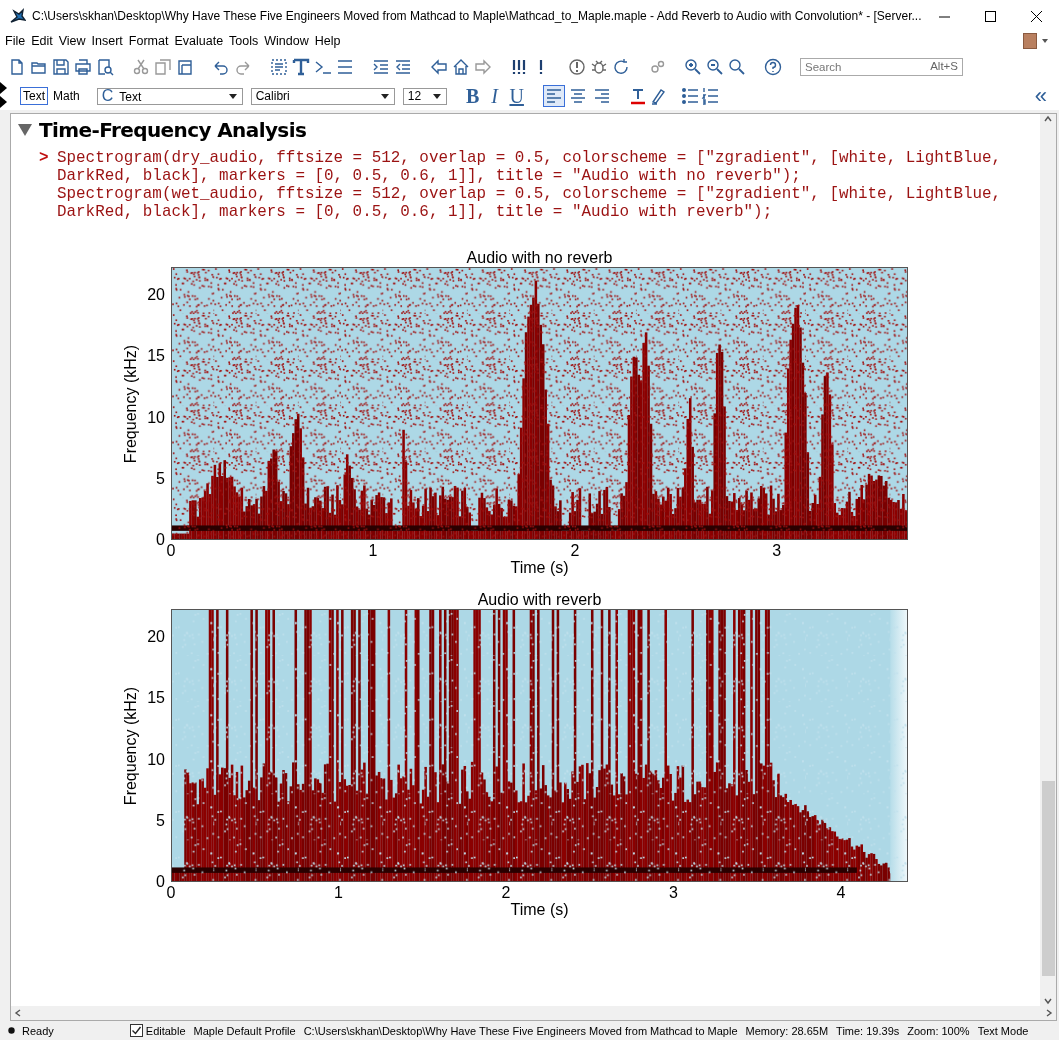  What do you see at coordinates (25, 130) in the screenshot?
I see `collapse-triangle-icon` at bounding box center [25, 130].